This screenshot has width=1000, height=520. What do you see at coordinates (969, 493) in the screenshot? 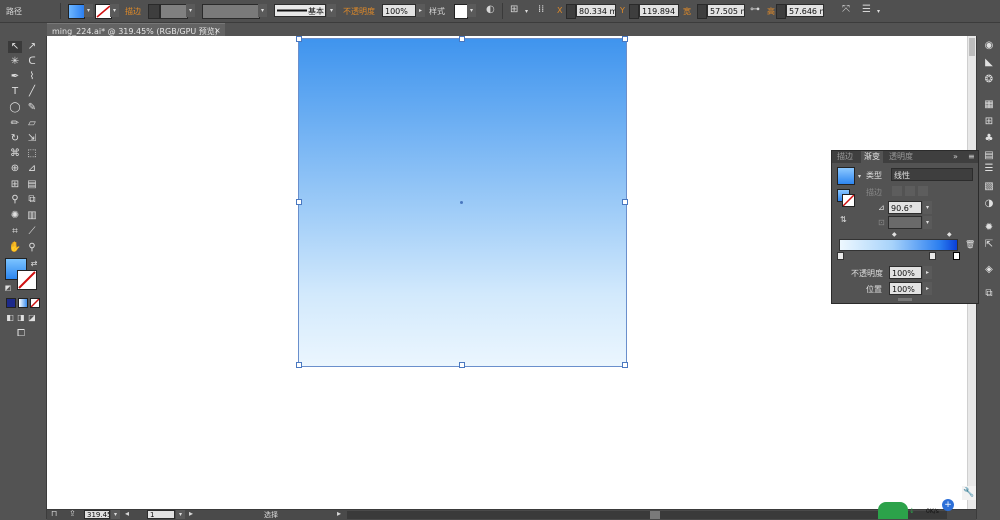
I see `wrench-icon: 🔧` at bounding box center [969, 493].